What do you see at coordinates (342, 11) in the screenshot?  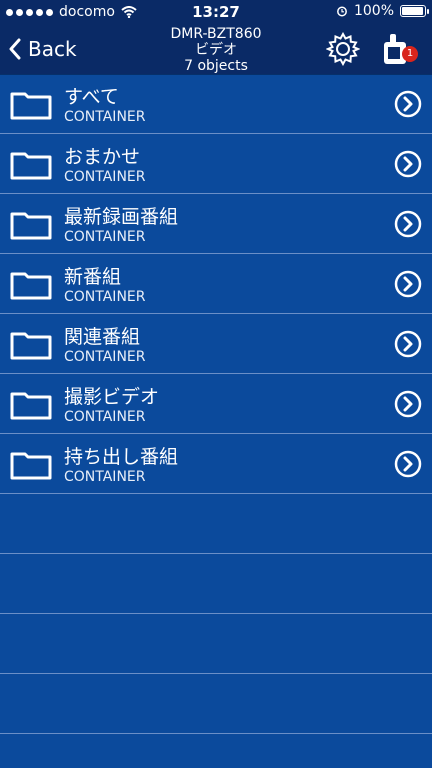 I see `alarm-icon` at bounding box center [342, 11].